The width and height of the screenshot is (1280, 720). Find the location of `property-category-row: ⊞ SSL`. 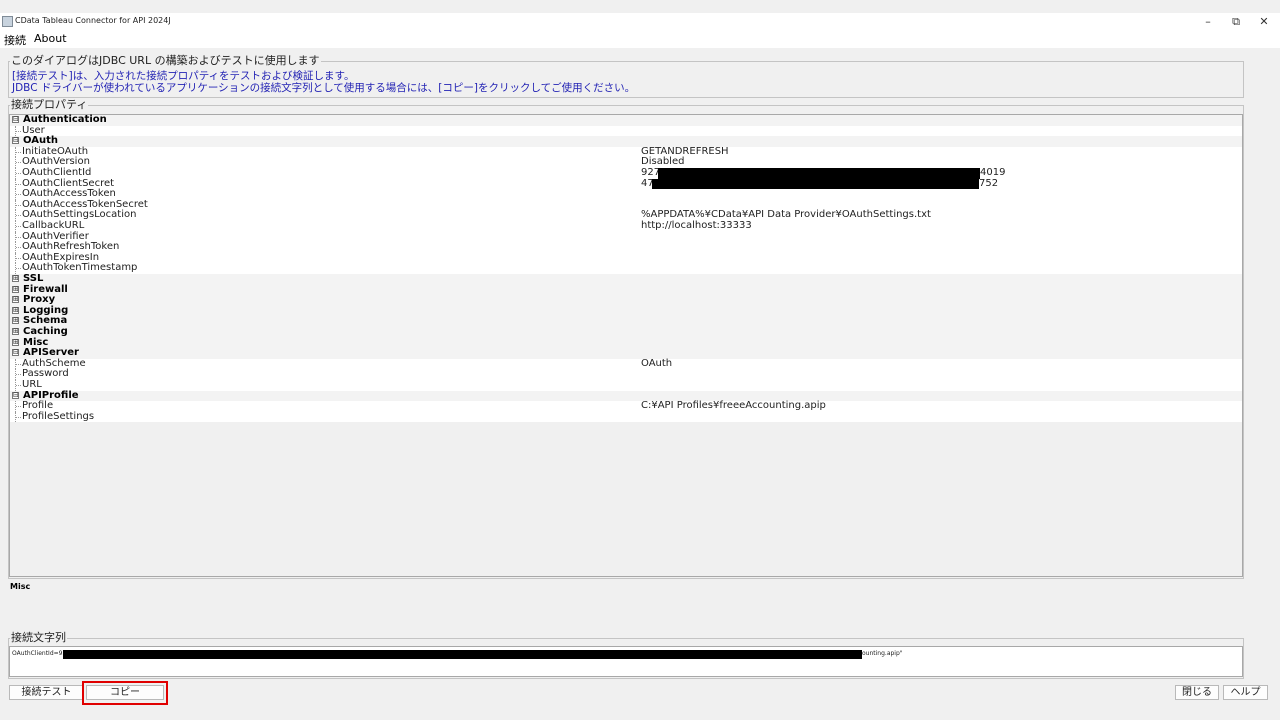

property-category-row: ⊞ SSL is located at coordinates (626, 279).